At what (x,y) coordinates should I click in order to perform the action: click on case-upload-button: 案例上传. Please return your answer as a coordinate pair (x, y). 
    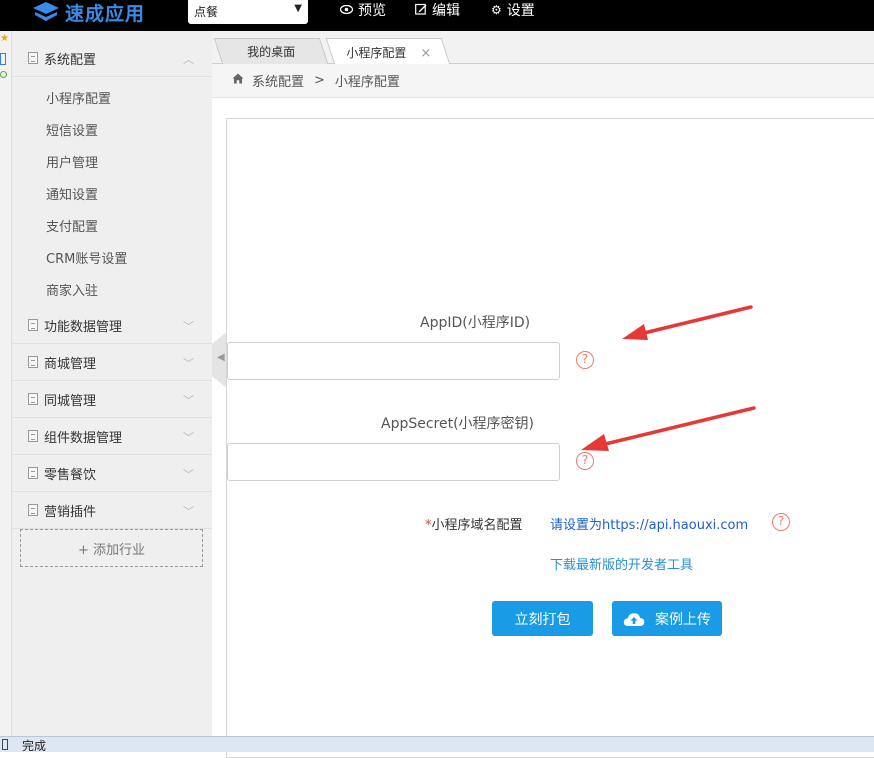
    Looking at the image, I should click on (667, 618).